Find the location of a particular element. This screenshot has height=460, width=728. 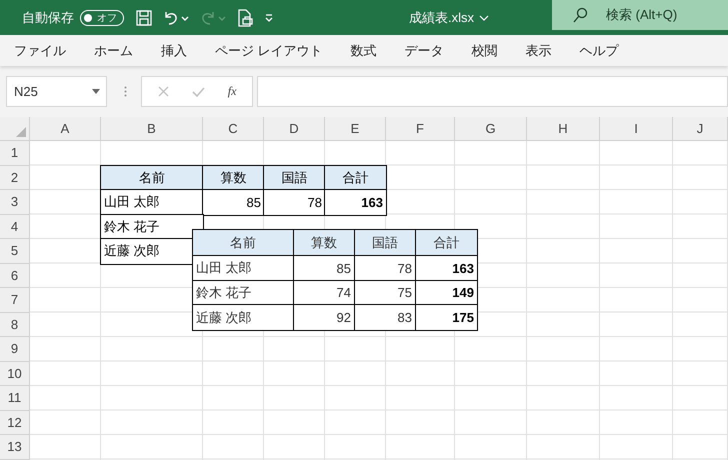

insert-function-button: fx is located at coordinates (232, 91).